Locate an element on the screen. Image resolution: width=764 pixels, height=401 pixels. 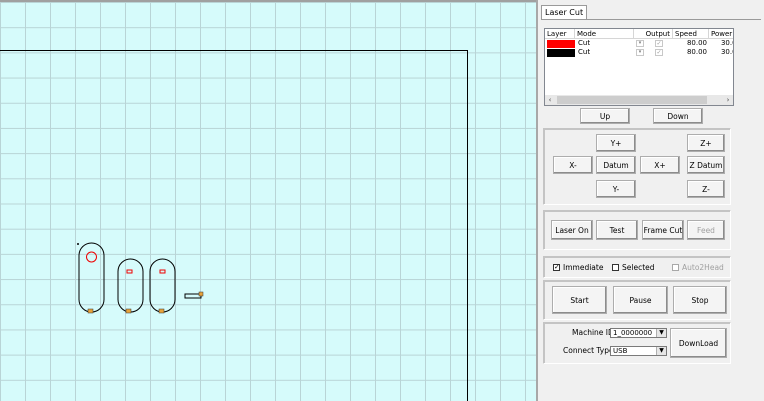
layer-list-scrollbar: ‹ › is located at coordinates (639, 100).